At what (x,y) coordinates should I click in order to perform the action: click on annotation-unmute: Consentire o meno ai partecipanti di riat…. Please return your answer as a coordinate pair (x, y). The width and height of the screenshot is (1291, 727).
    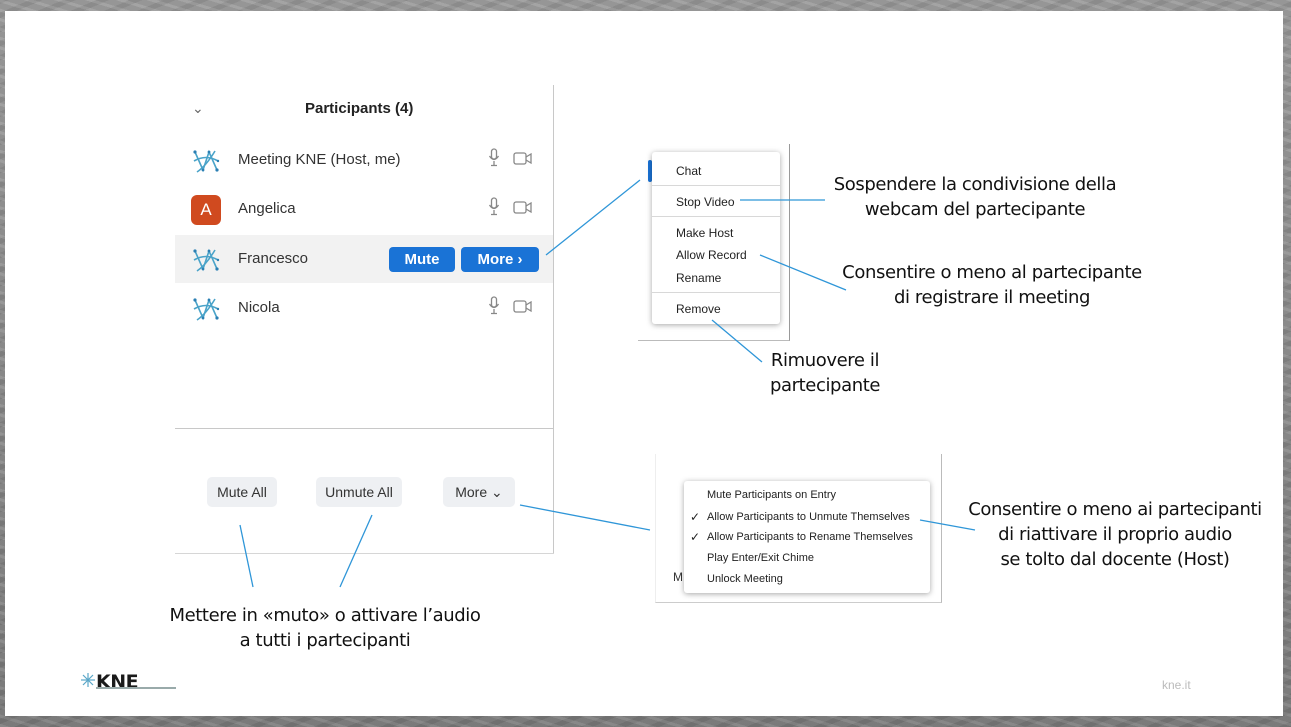
    Looking at the image, I should click on (1115, 534).